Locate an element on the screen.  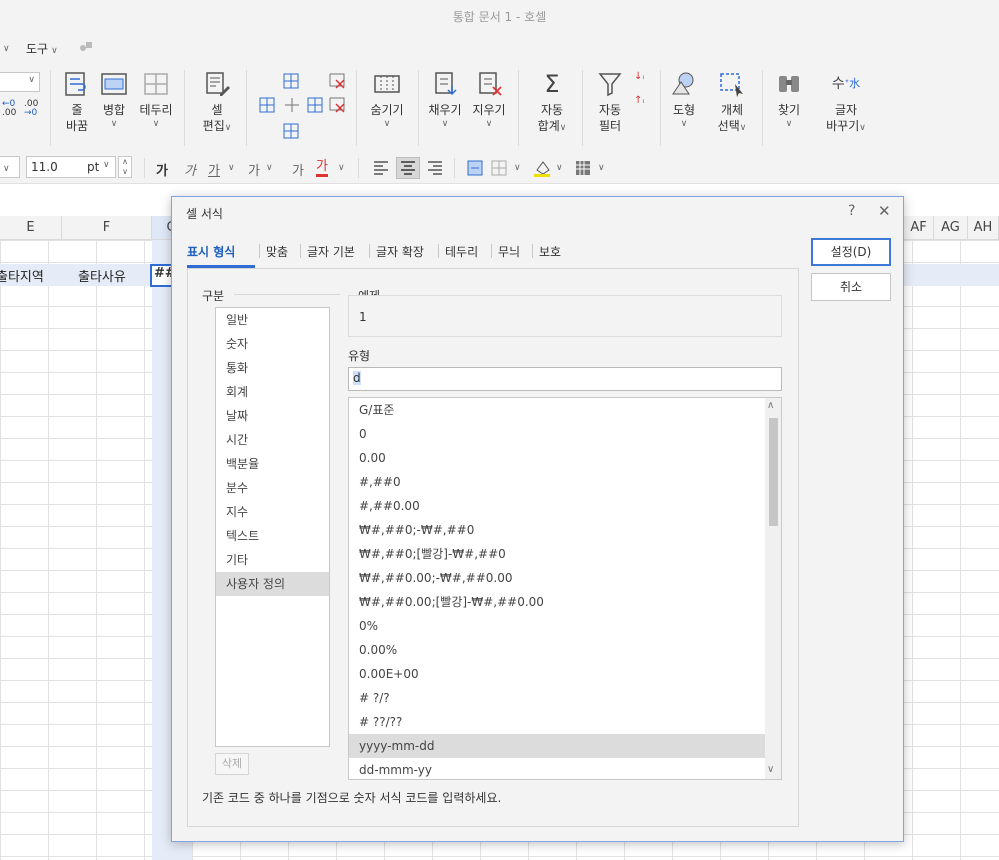
italic-button: 가 is located at coordinates (190, 169).